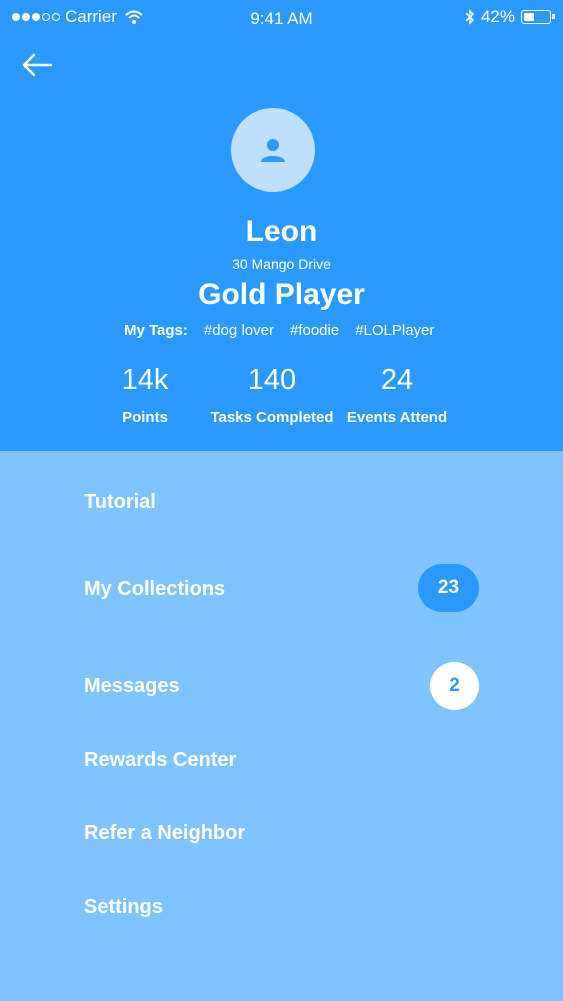 The width and height of the screenshot is (563, 1001). Describe the element at coordinates (287, 330) in the screenshot. I see `tags-row: My Tags: #dog lover #foodie #LOLPlayer` at that location.